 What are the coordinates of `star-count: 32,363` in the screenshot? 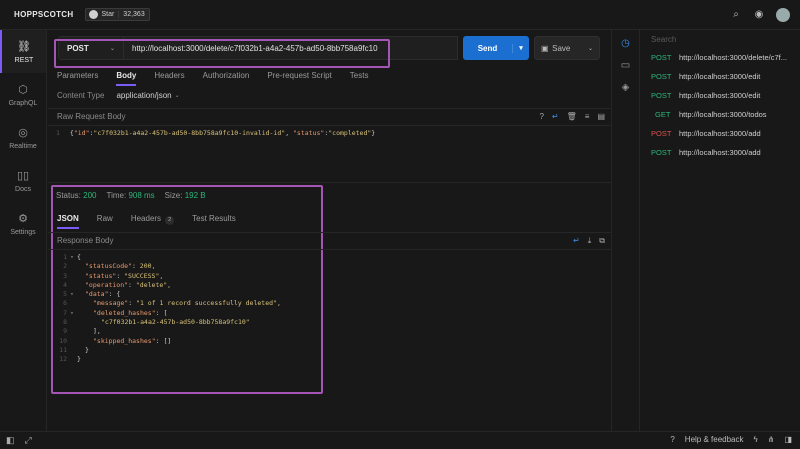 It's located at (134, 14).